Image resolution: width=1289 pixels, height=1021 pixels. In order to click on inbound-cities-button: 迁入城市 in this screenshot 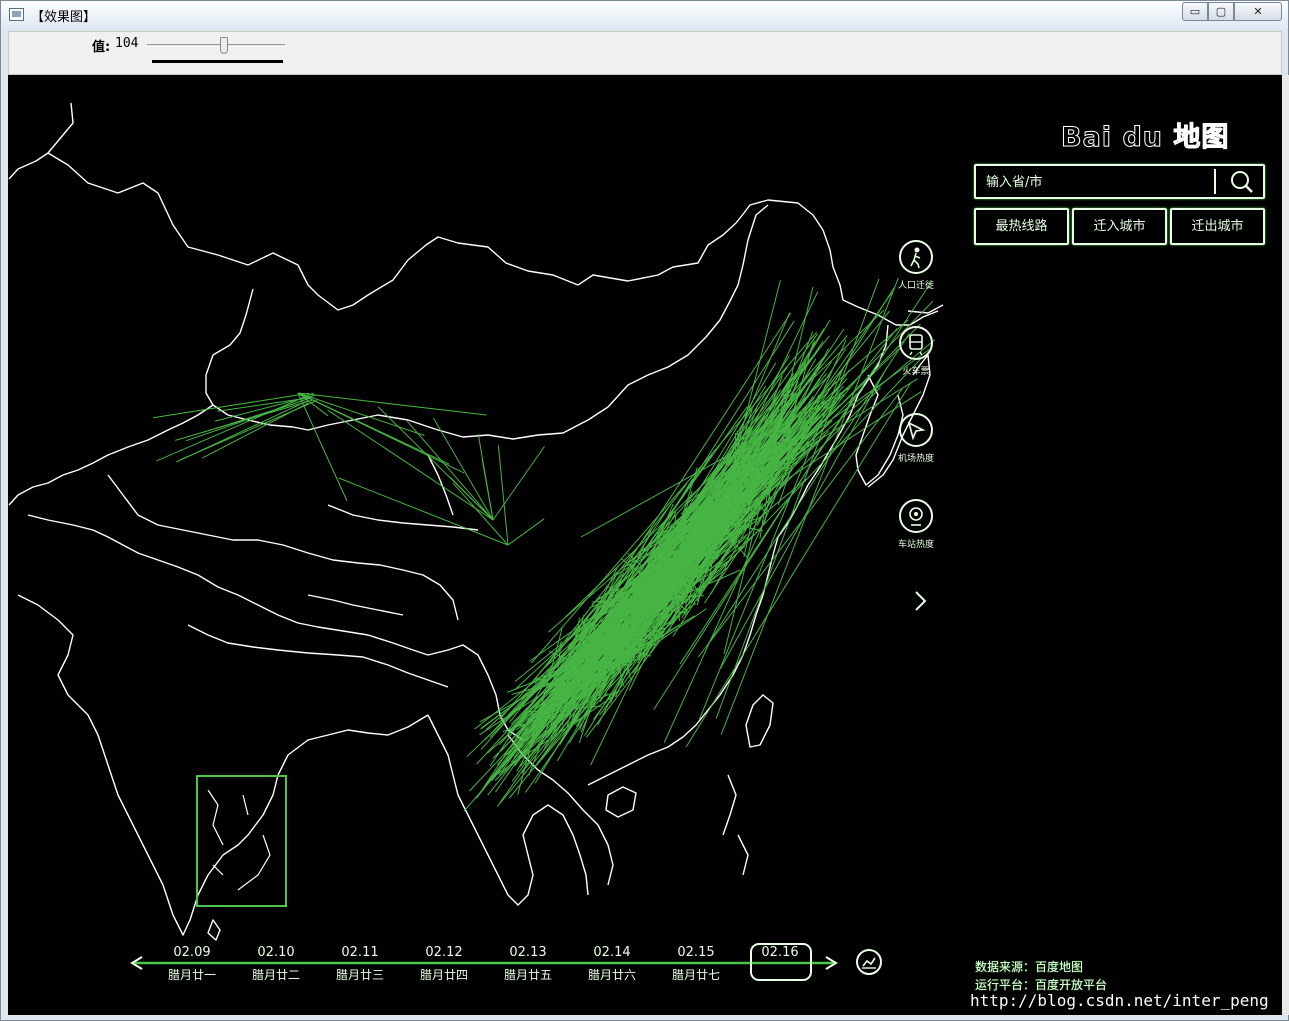, I will do `click(1119, 226)`.